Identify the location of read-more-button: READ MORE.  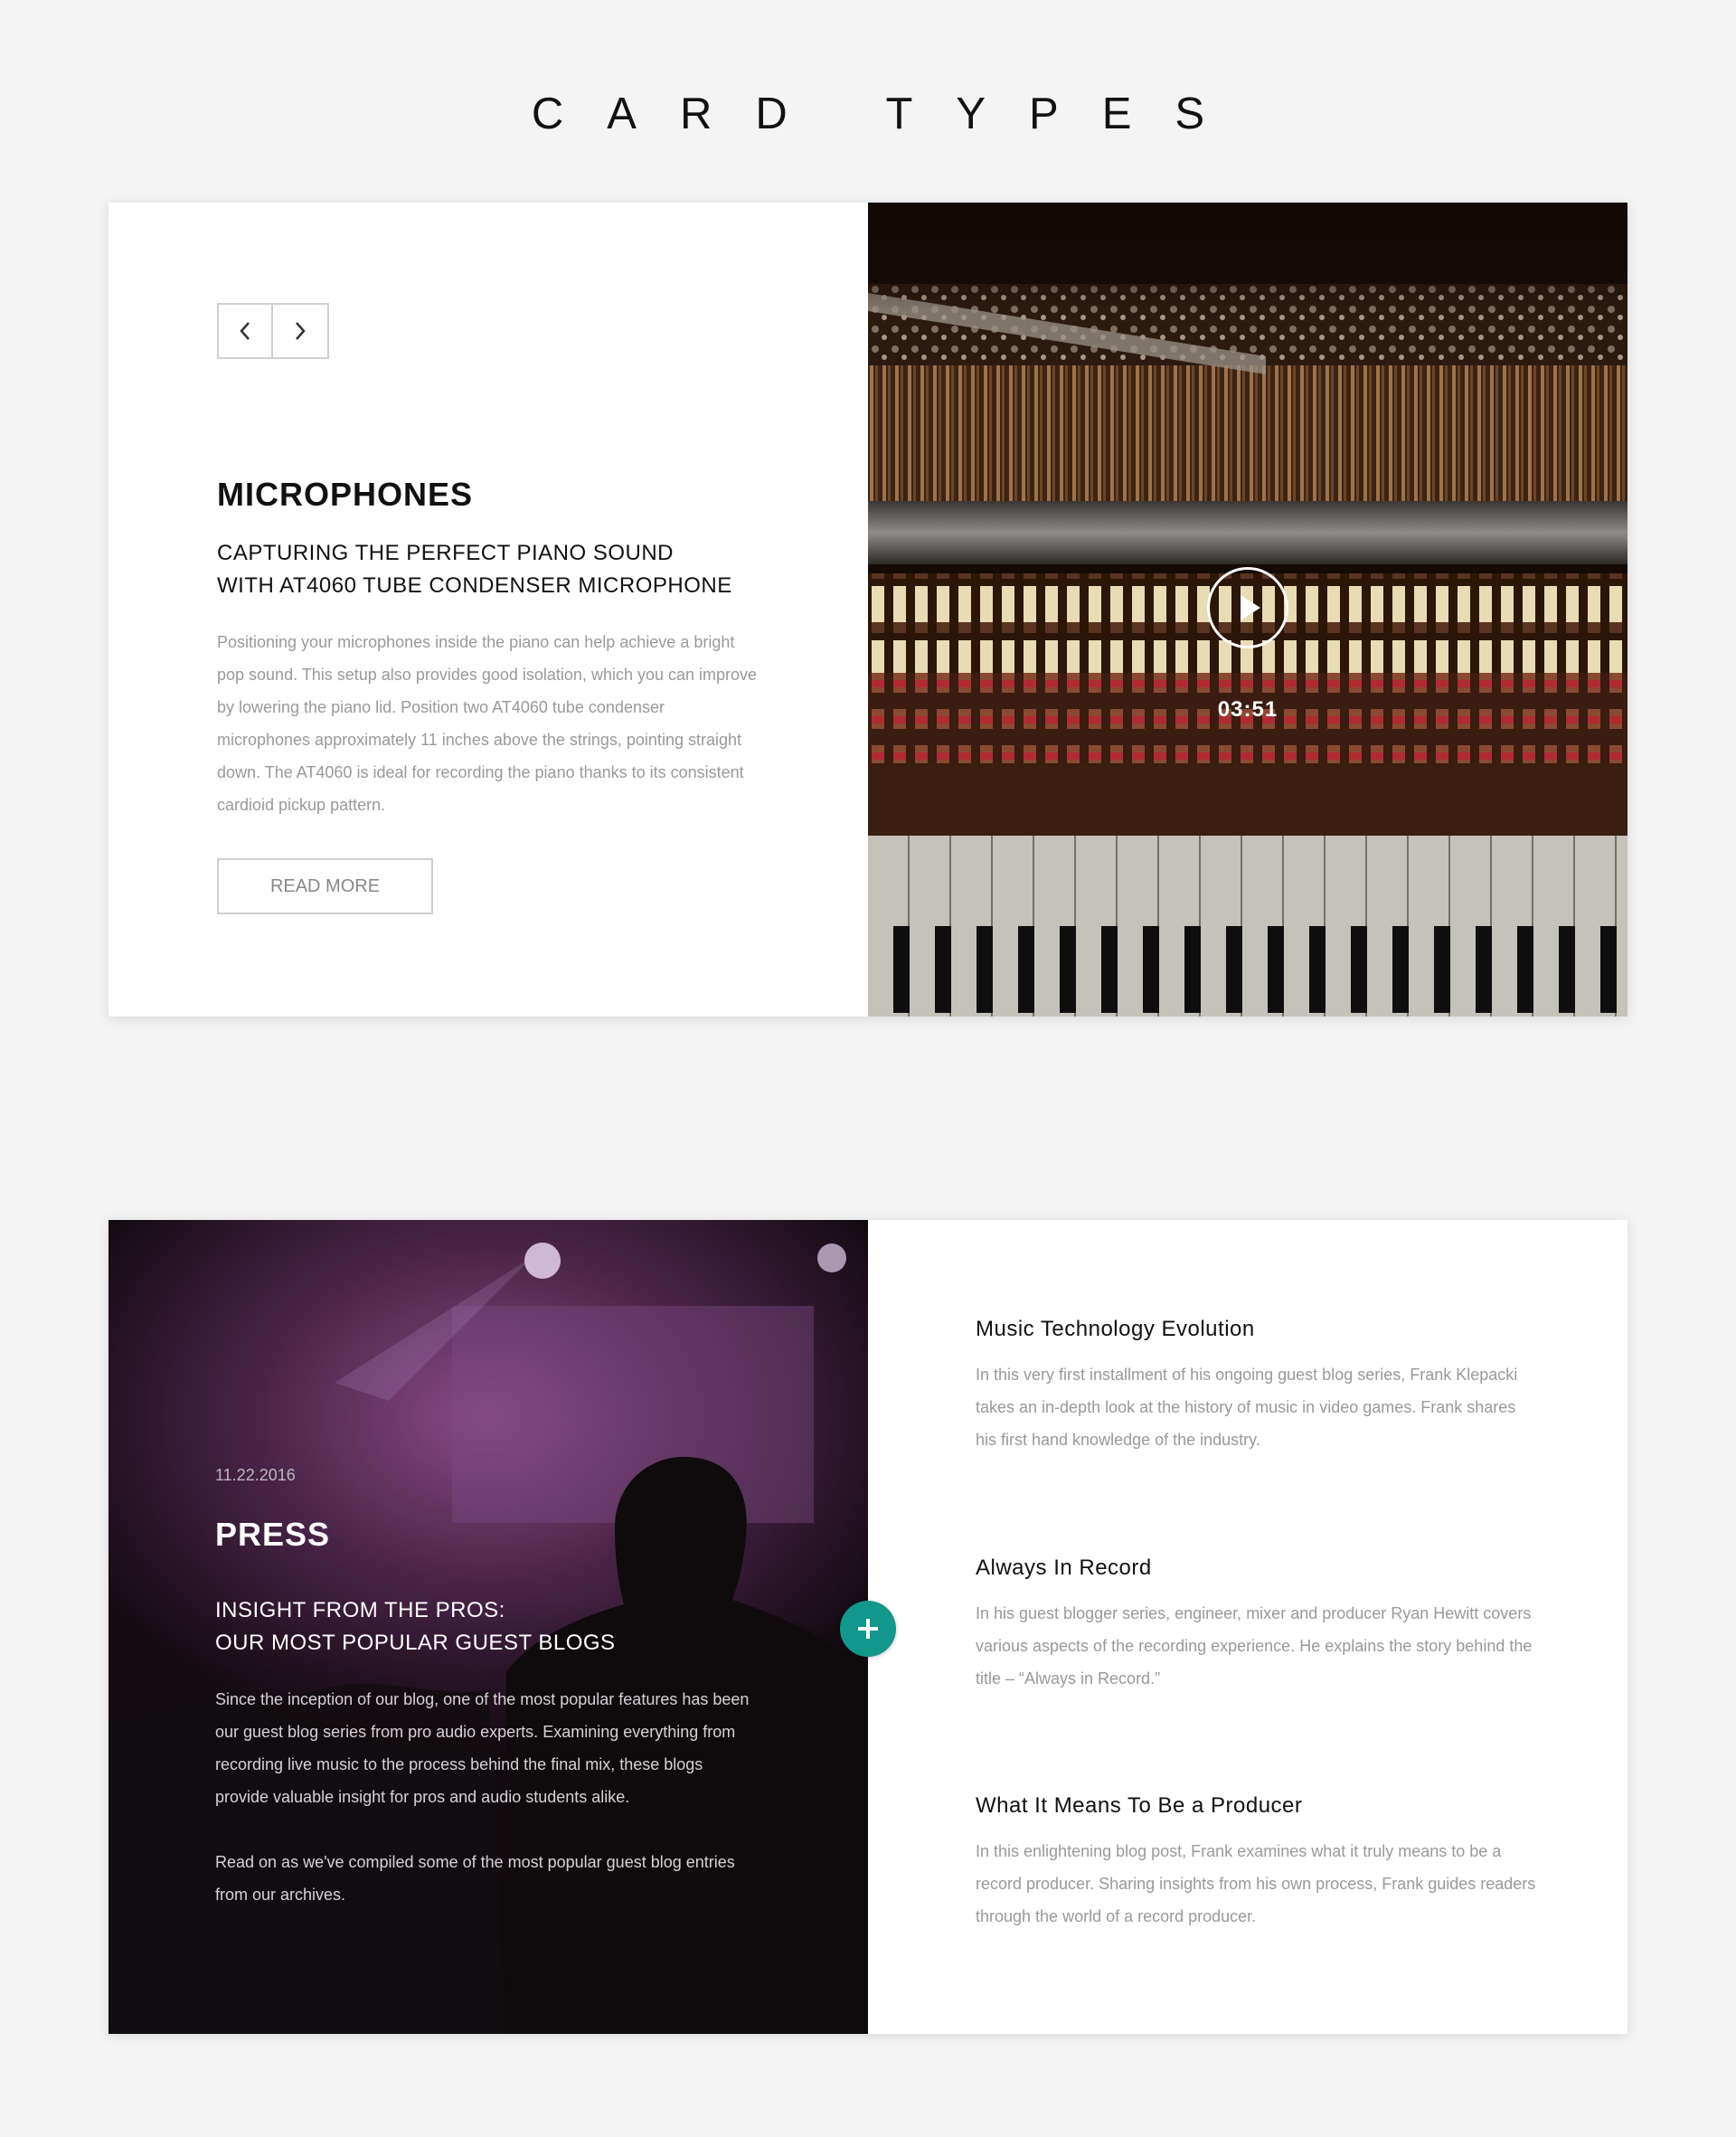
(325, 886).